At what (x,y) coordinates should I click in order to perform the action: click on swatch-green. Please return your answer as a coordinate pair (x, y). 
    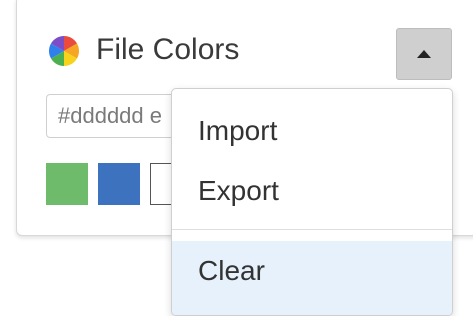
    Looking at the image, I should click on (67, 184).